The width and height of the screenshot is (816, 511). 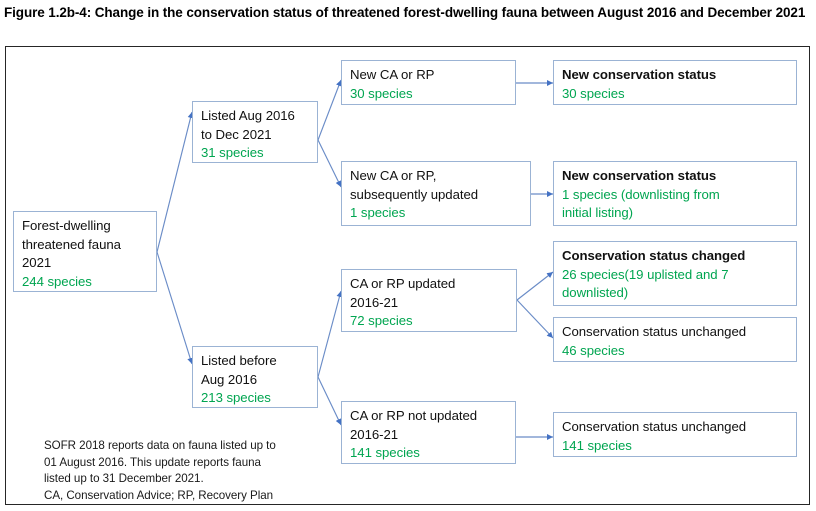 What do you see at coordinates (239, 370) in the screenshot?
I see `node-listed-before-header: Listed before Aug 2016` at bounding box center [239, 370].